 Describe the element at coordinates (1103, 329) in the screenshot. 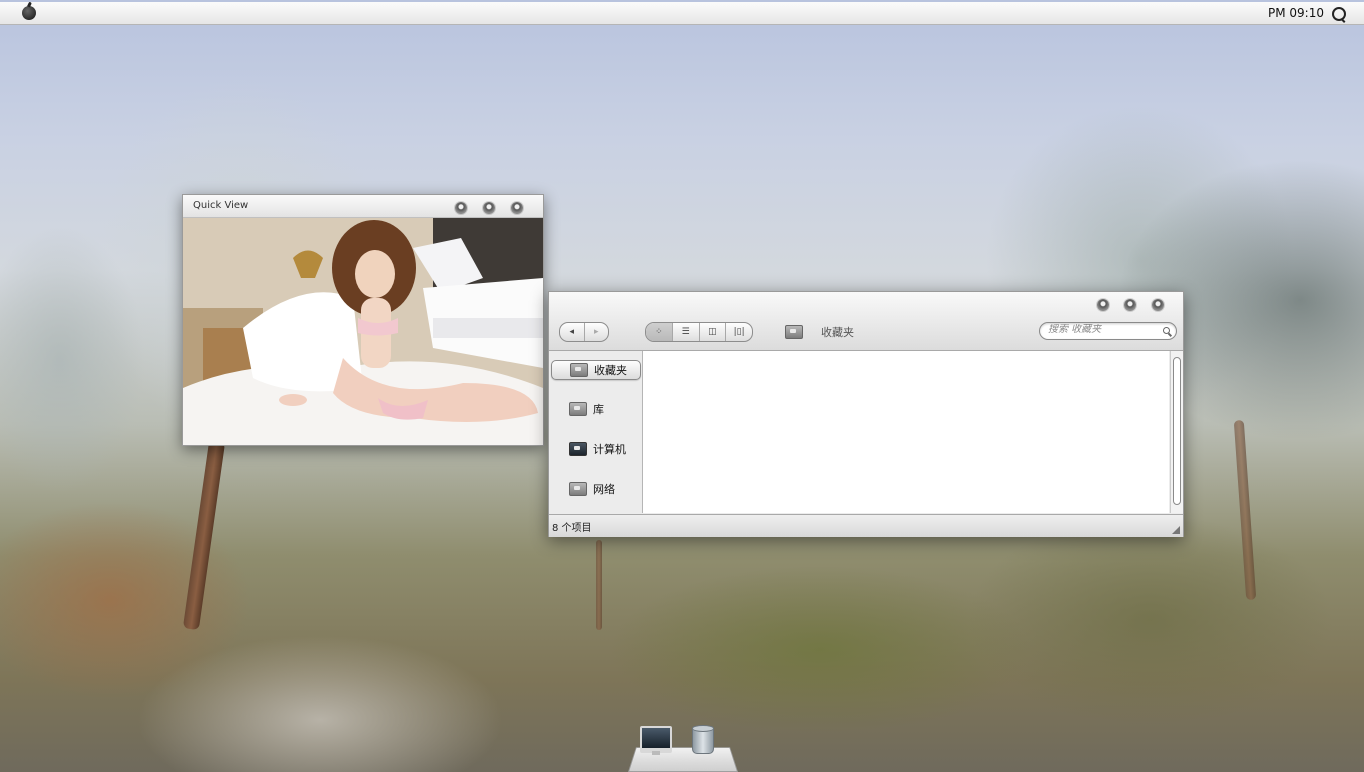

I see `search-input` at that location.